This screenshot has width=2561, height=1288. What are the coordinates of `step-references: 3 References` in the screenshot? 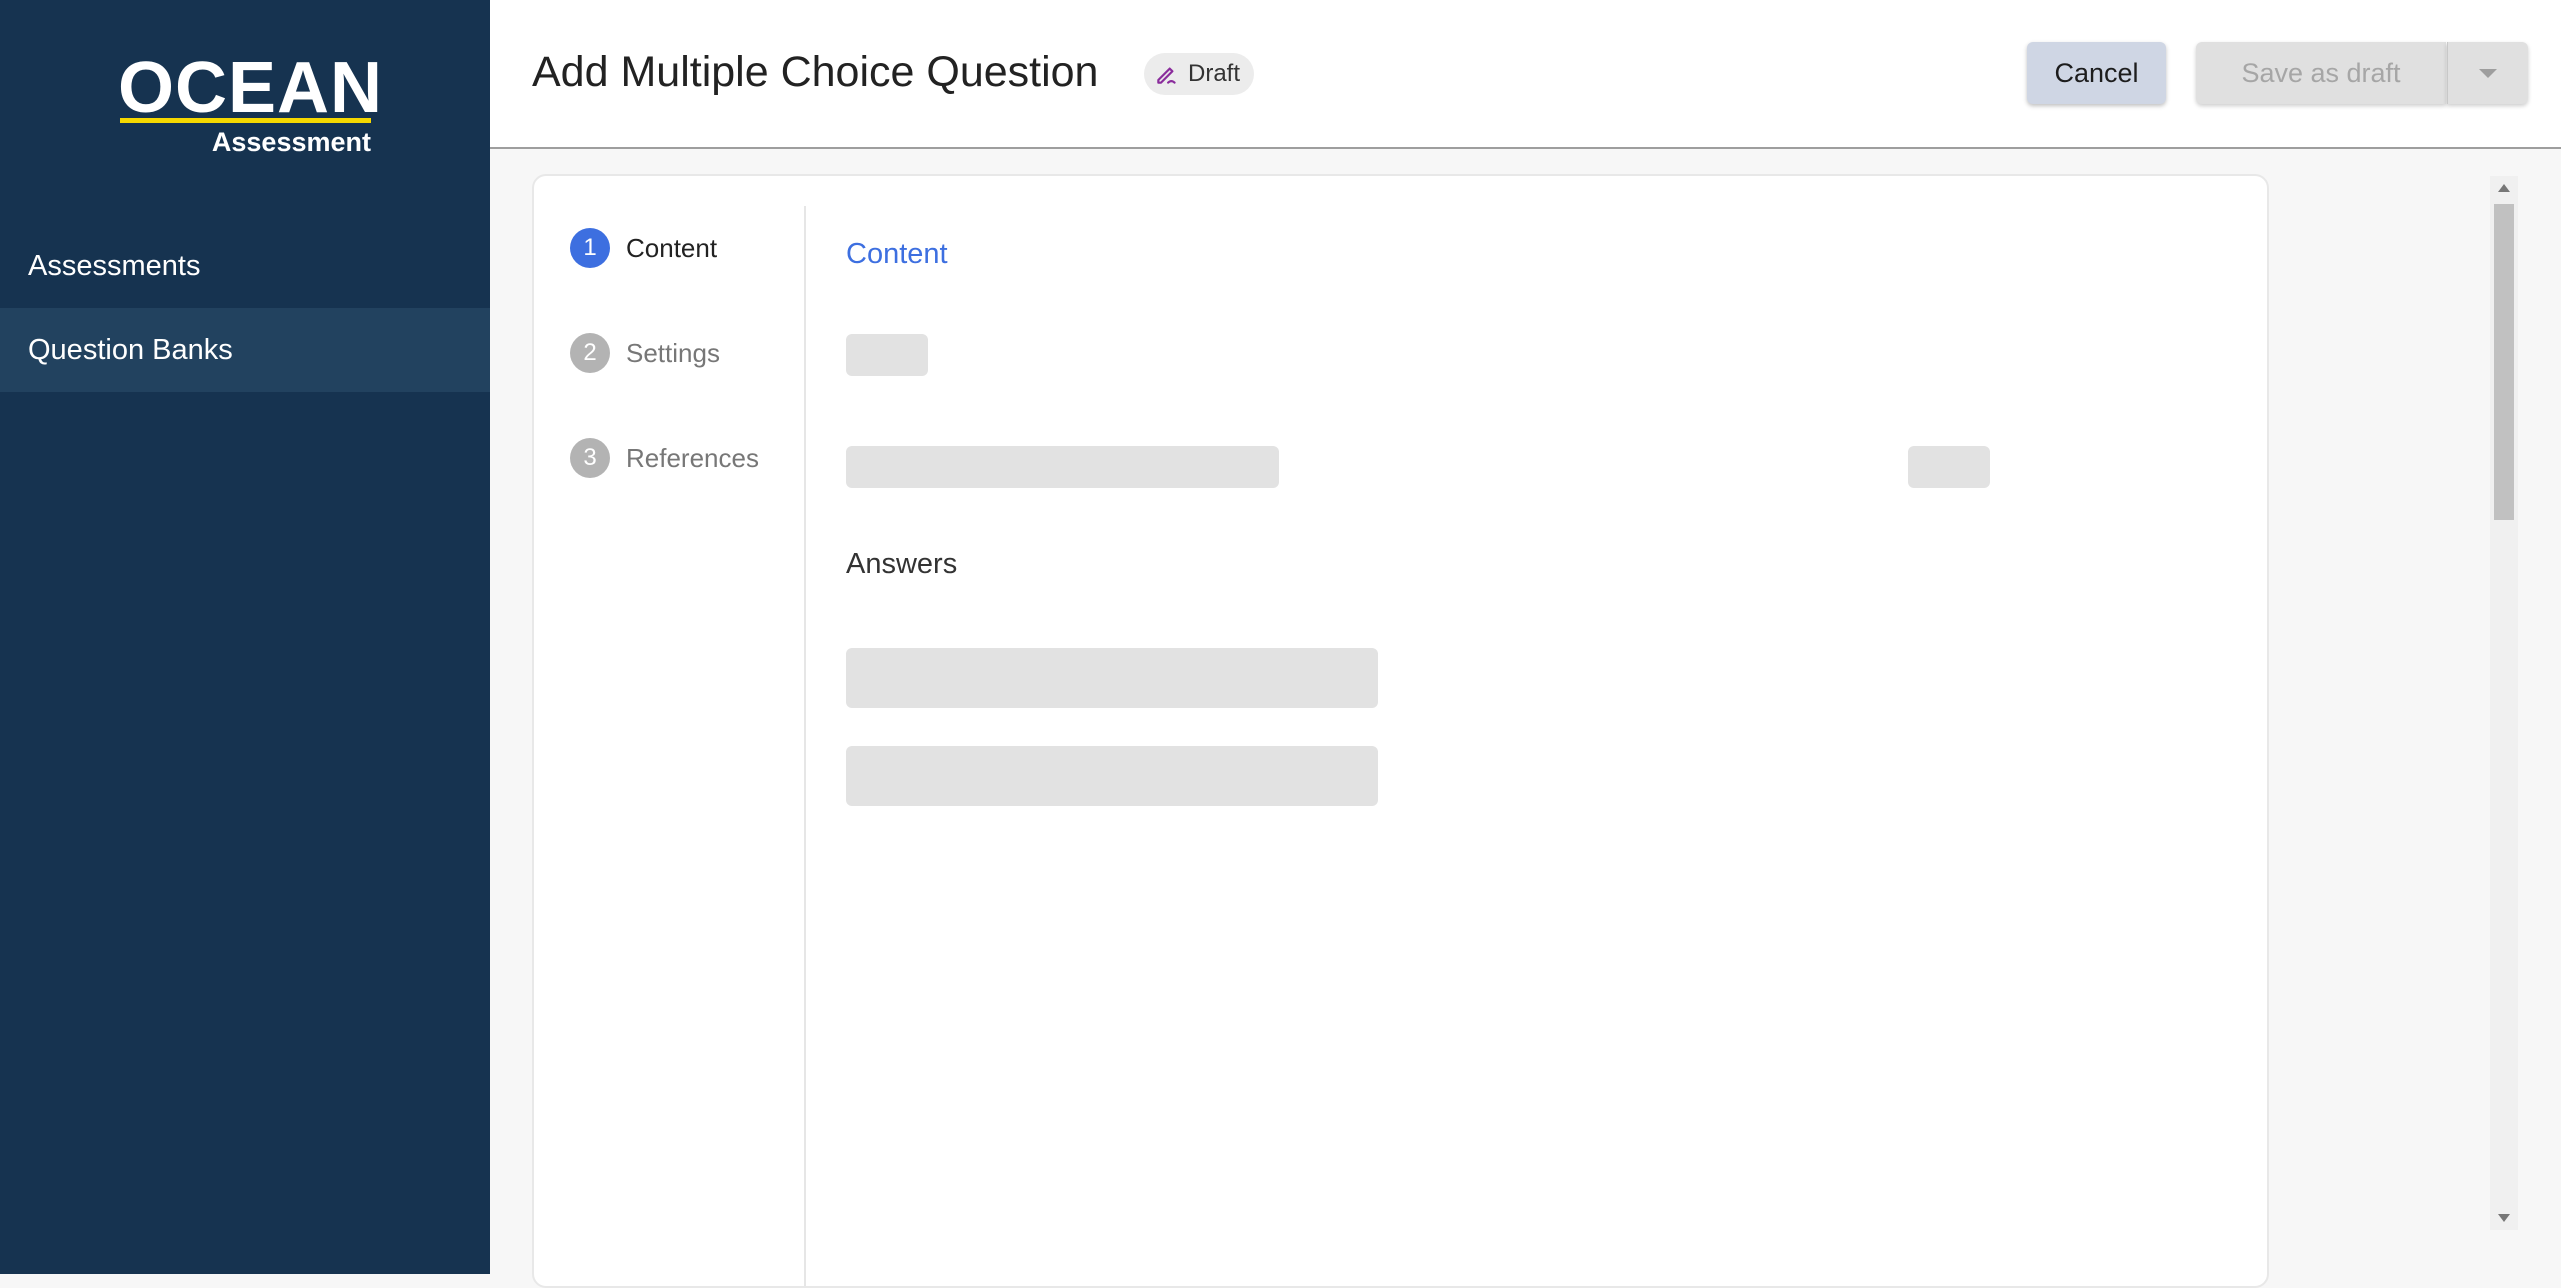 It's located at (664, 458).